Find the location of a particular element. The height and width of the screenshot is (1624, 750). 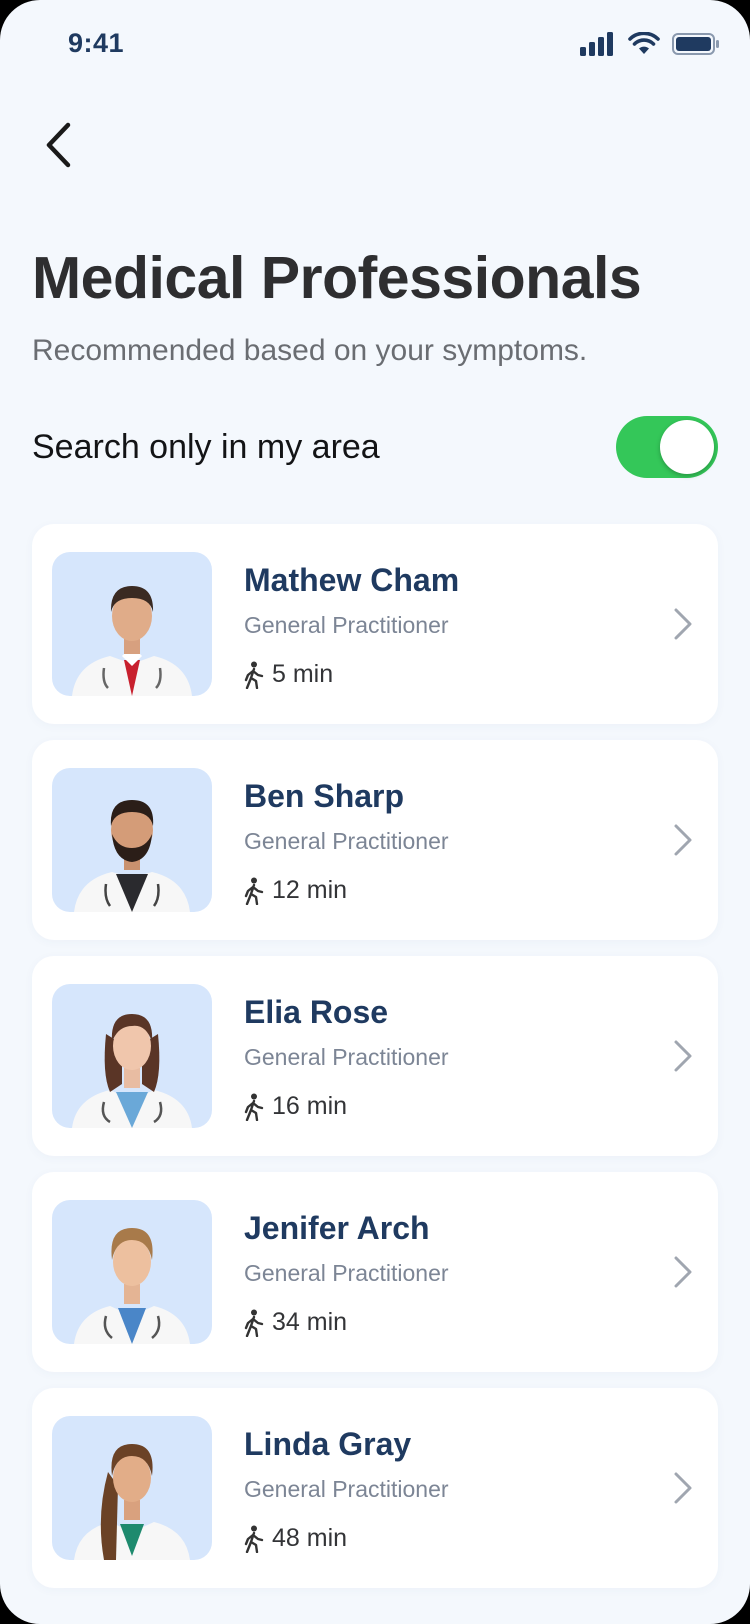

doctor-name: Jenifer Arch is located at coordinates (337, 1228).